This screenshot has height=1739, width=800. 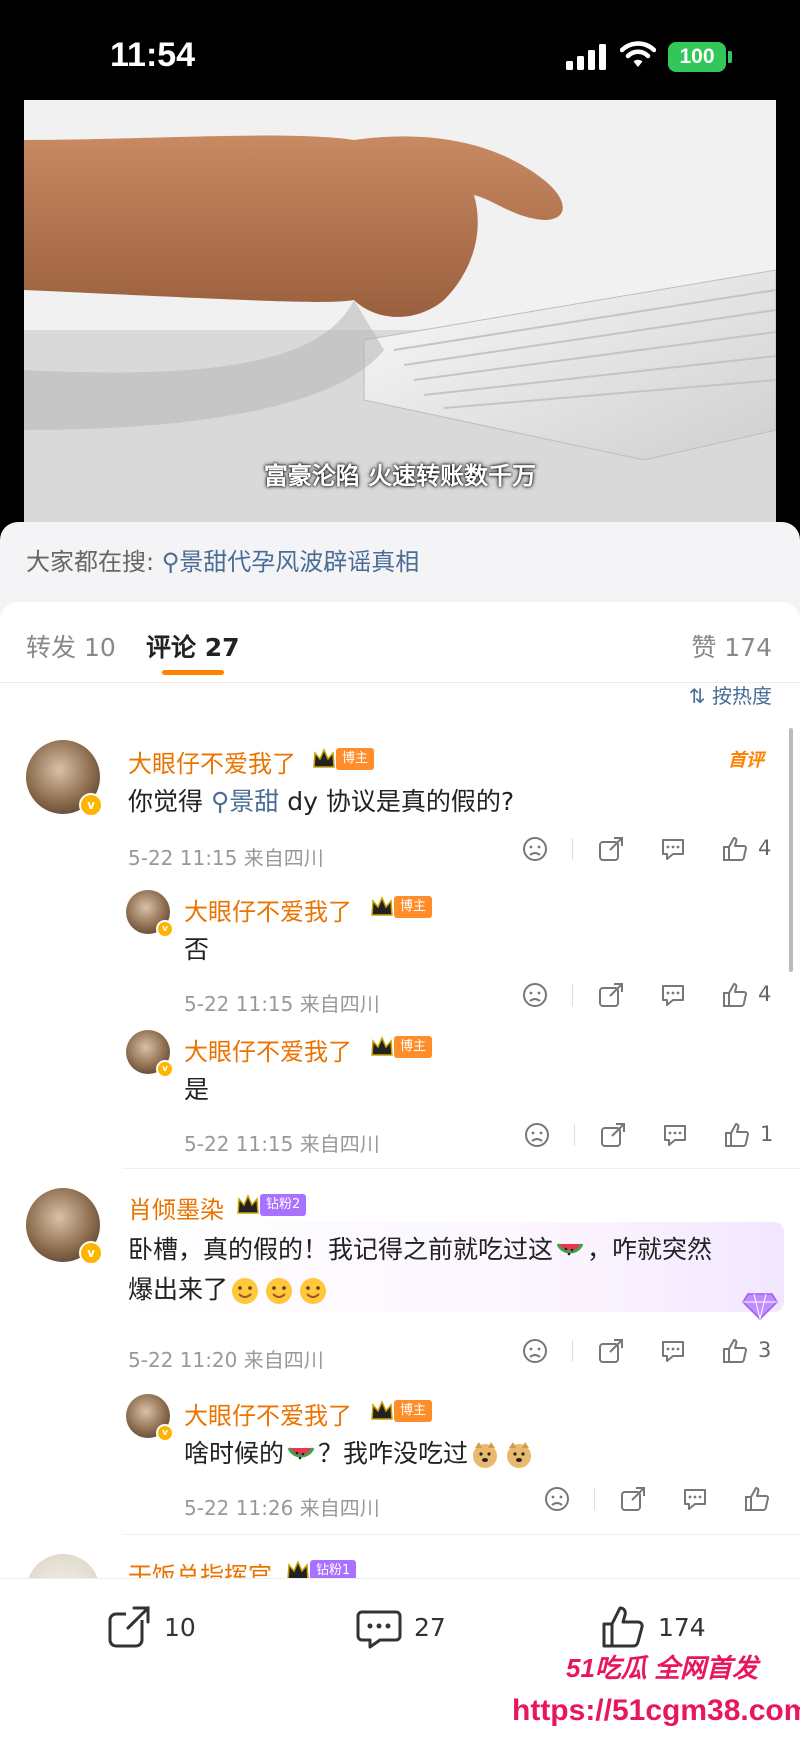 I want to click on video-subtitle: 富豪沦陷 火速转账数千万, so click(x=400, y=476).